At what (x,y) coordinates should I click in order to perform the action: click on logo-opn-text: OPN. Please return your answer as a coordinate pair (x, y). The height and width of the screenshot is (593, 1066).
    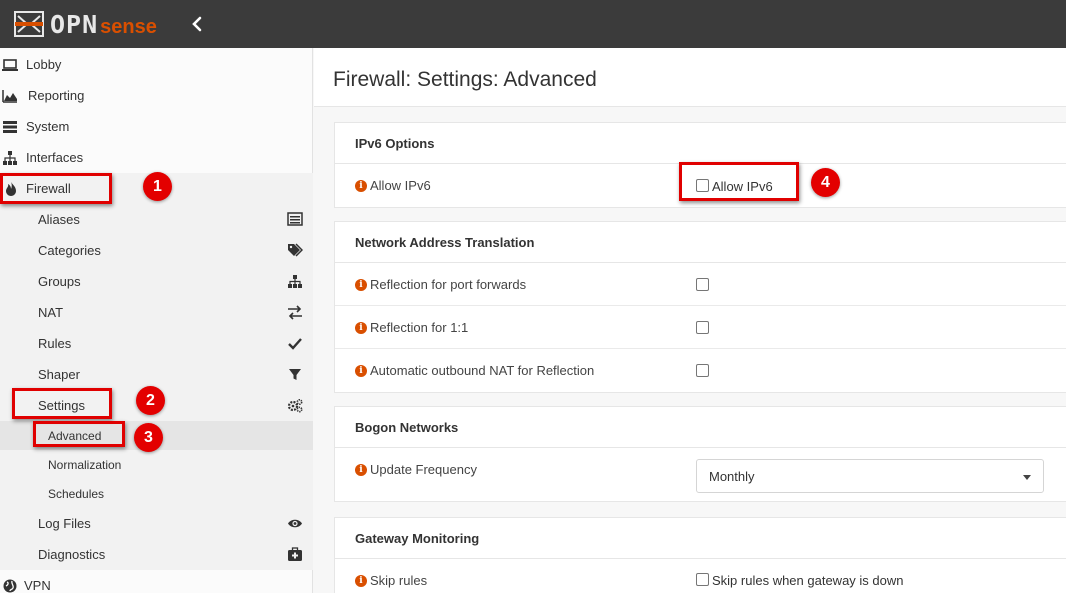
    Looking at the image, I should click on (74, 24).